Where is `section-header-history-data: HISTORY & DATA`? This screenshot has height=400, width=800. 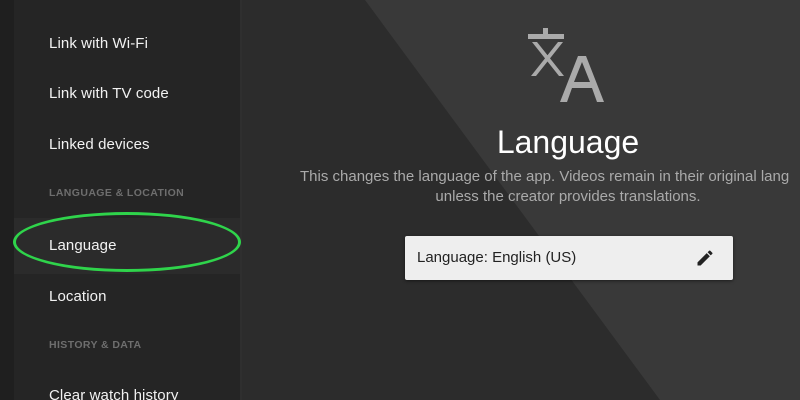
section-header-history-data: HISTORY & DATA is located at coordinates (95, 345).